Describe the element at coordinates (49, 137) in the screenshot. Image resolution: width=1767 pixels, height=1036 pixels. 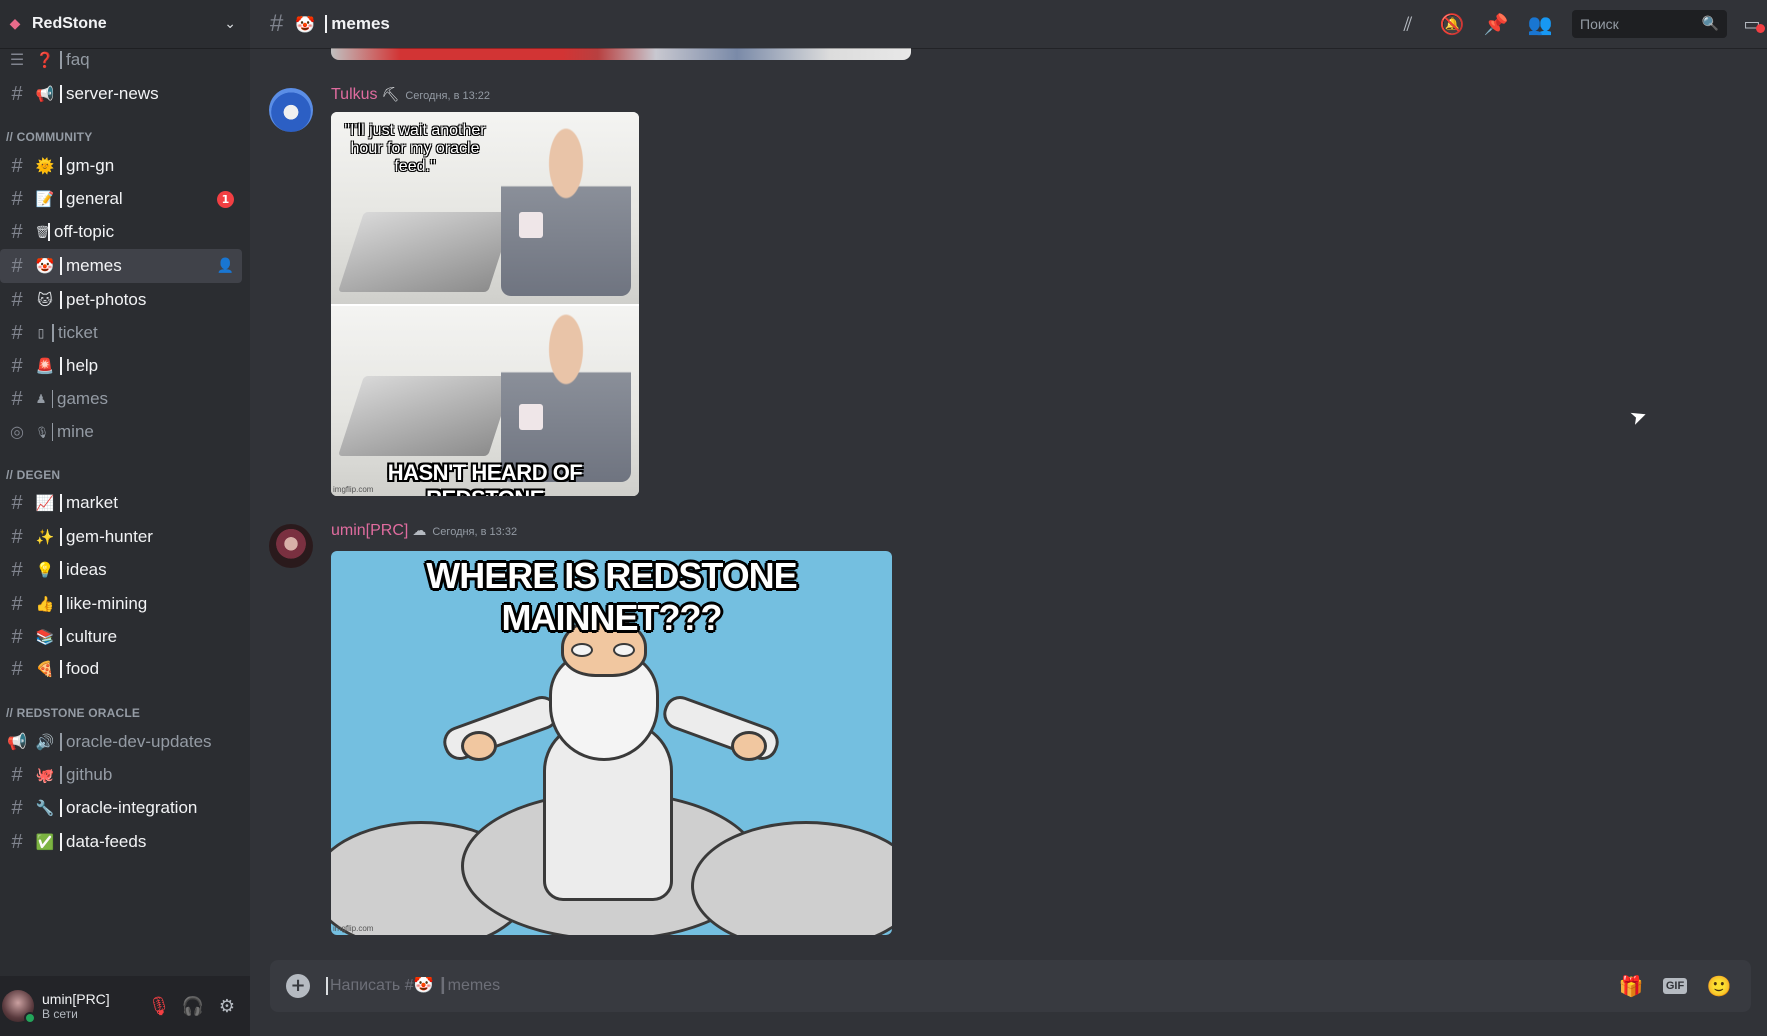
I see `category-community: // COMMUNITY` at that location.